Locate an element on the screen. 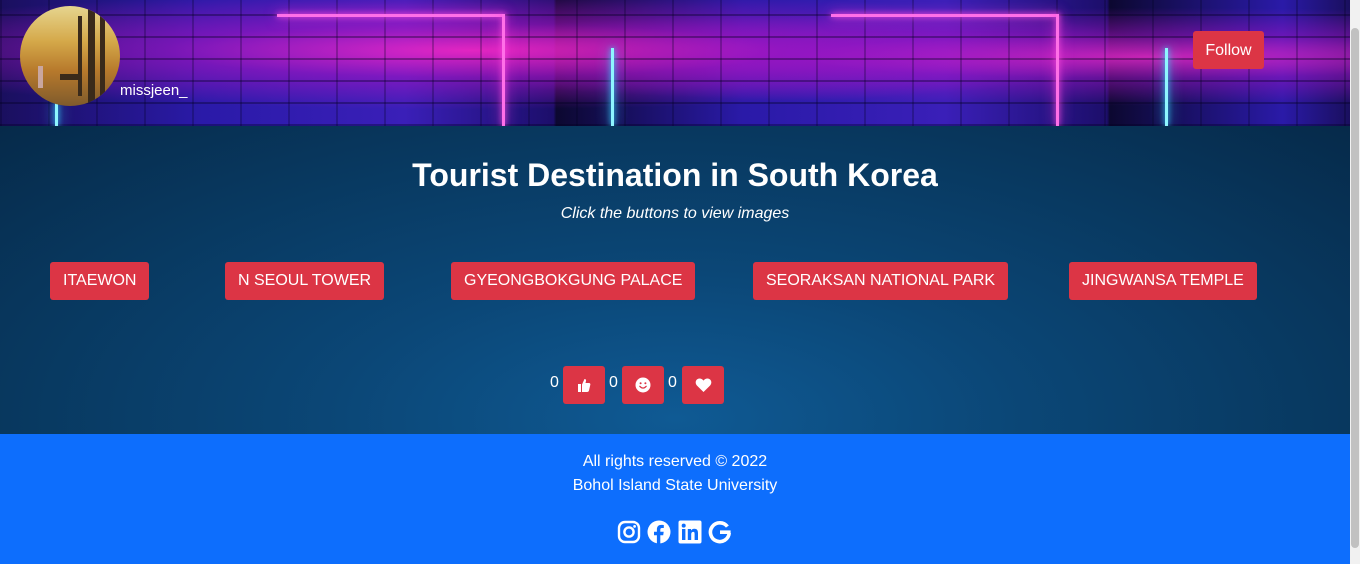 The width and height of the screenshot is (1360, 564). instagram-icon is located at coordinates (629, 532).